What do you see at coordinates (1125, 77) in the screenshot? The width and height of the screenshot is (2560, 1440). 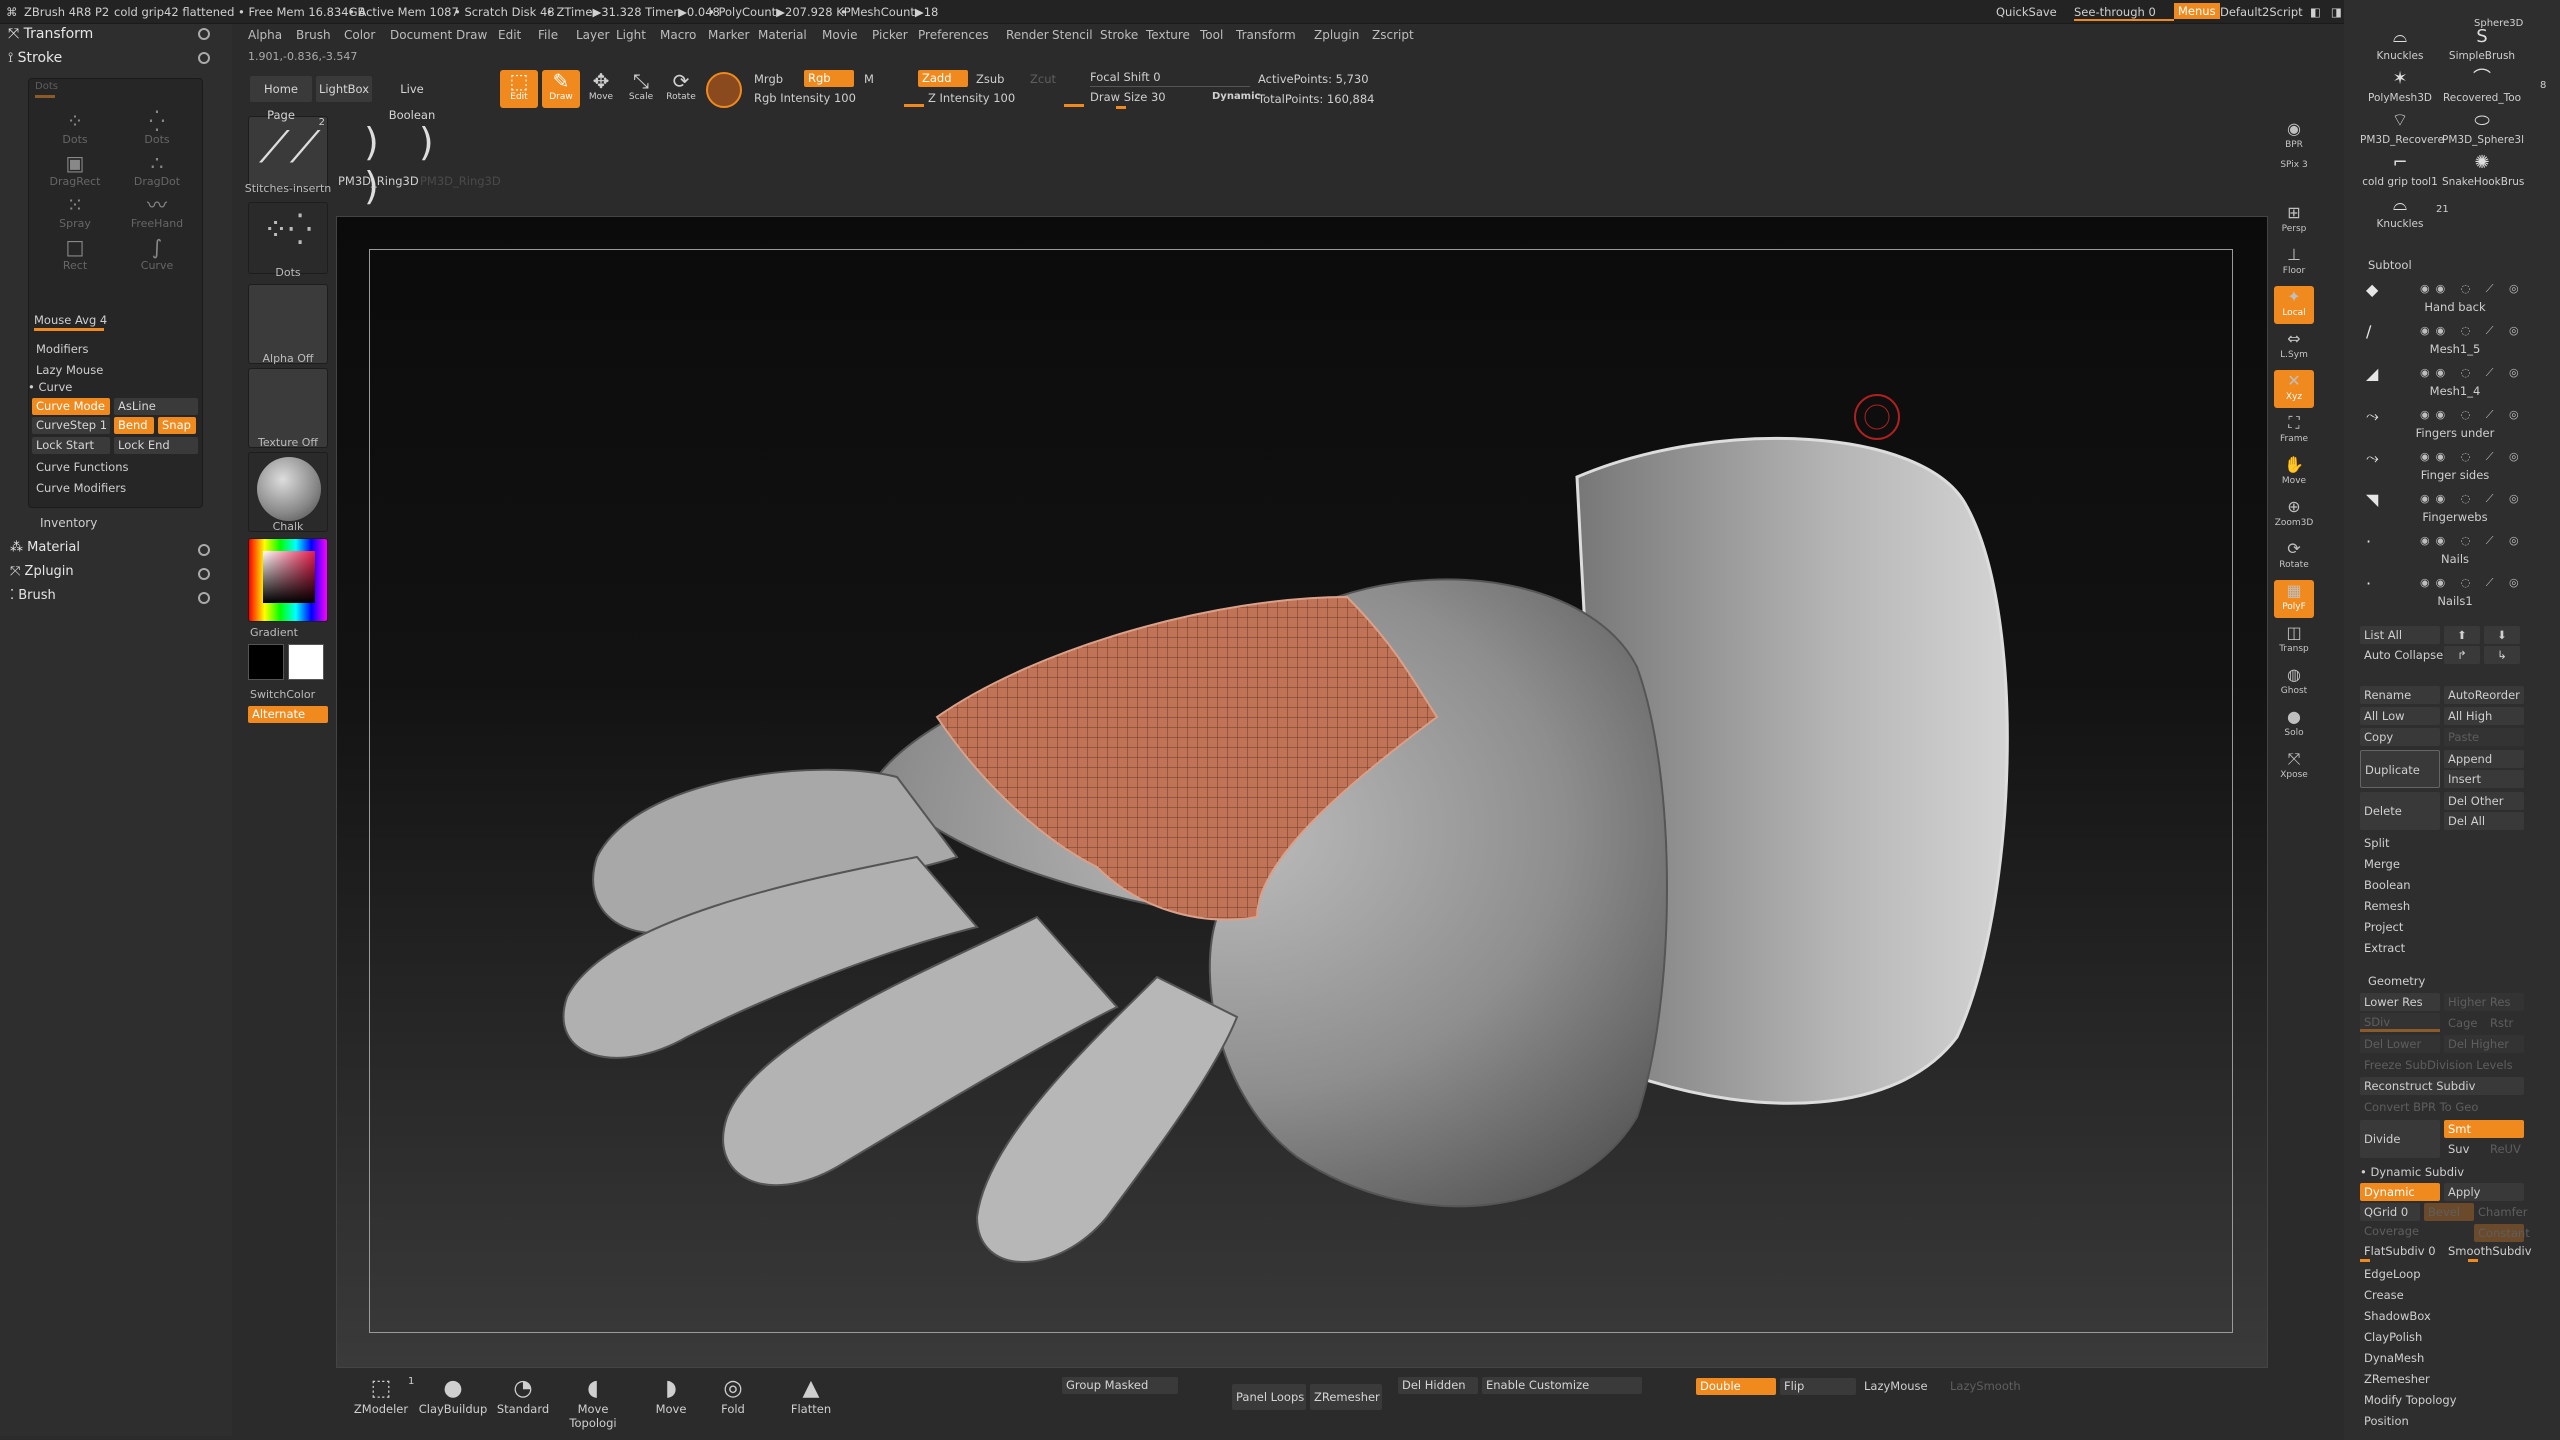 I see `focal-shift-slider: Focal Shift 0` at bounding box center [1125, 77].